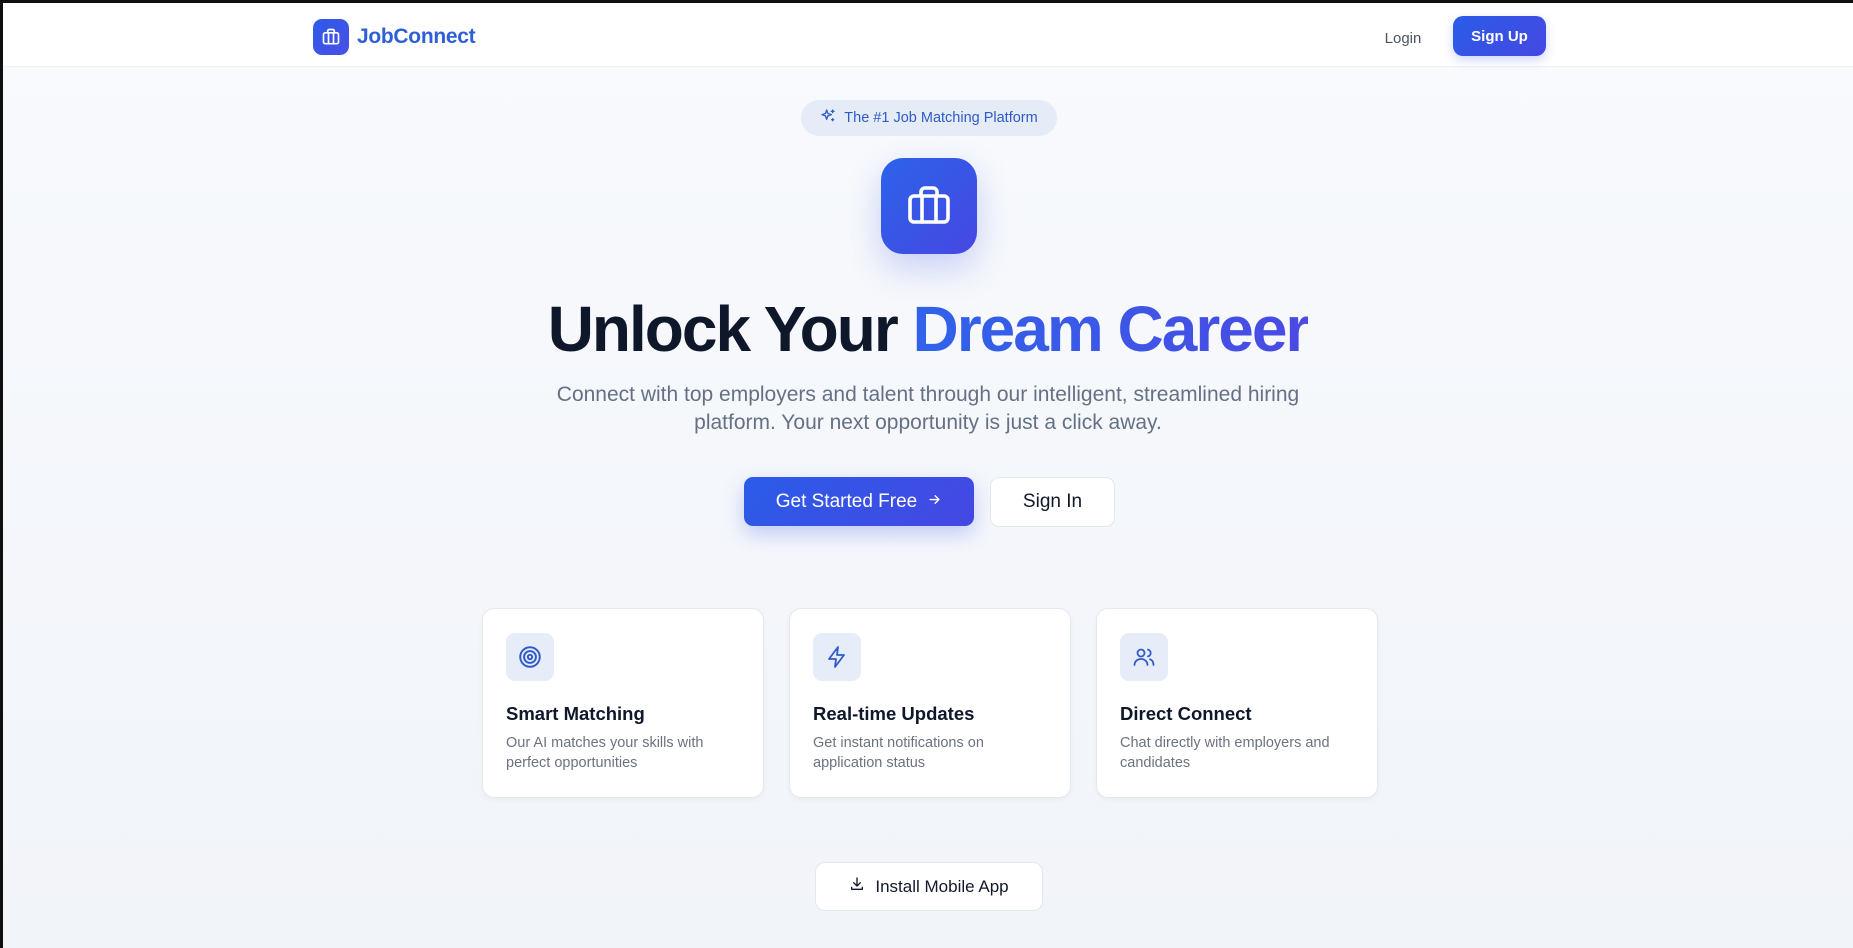  I want to click on signup-button: Sign Up, so click(1499, 36).